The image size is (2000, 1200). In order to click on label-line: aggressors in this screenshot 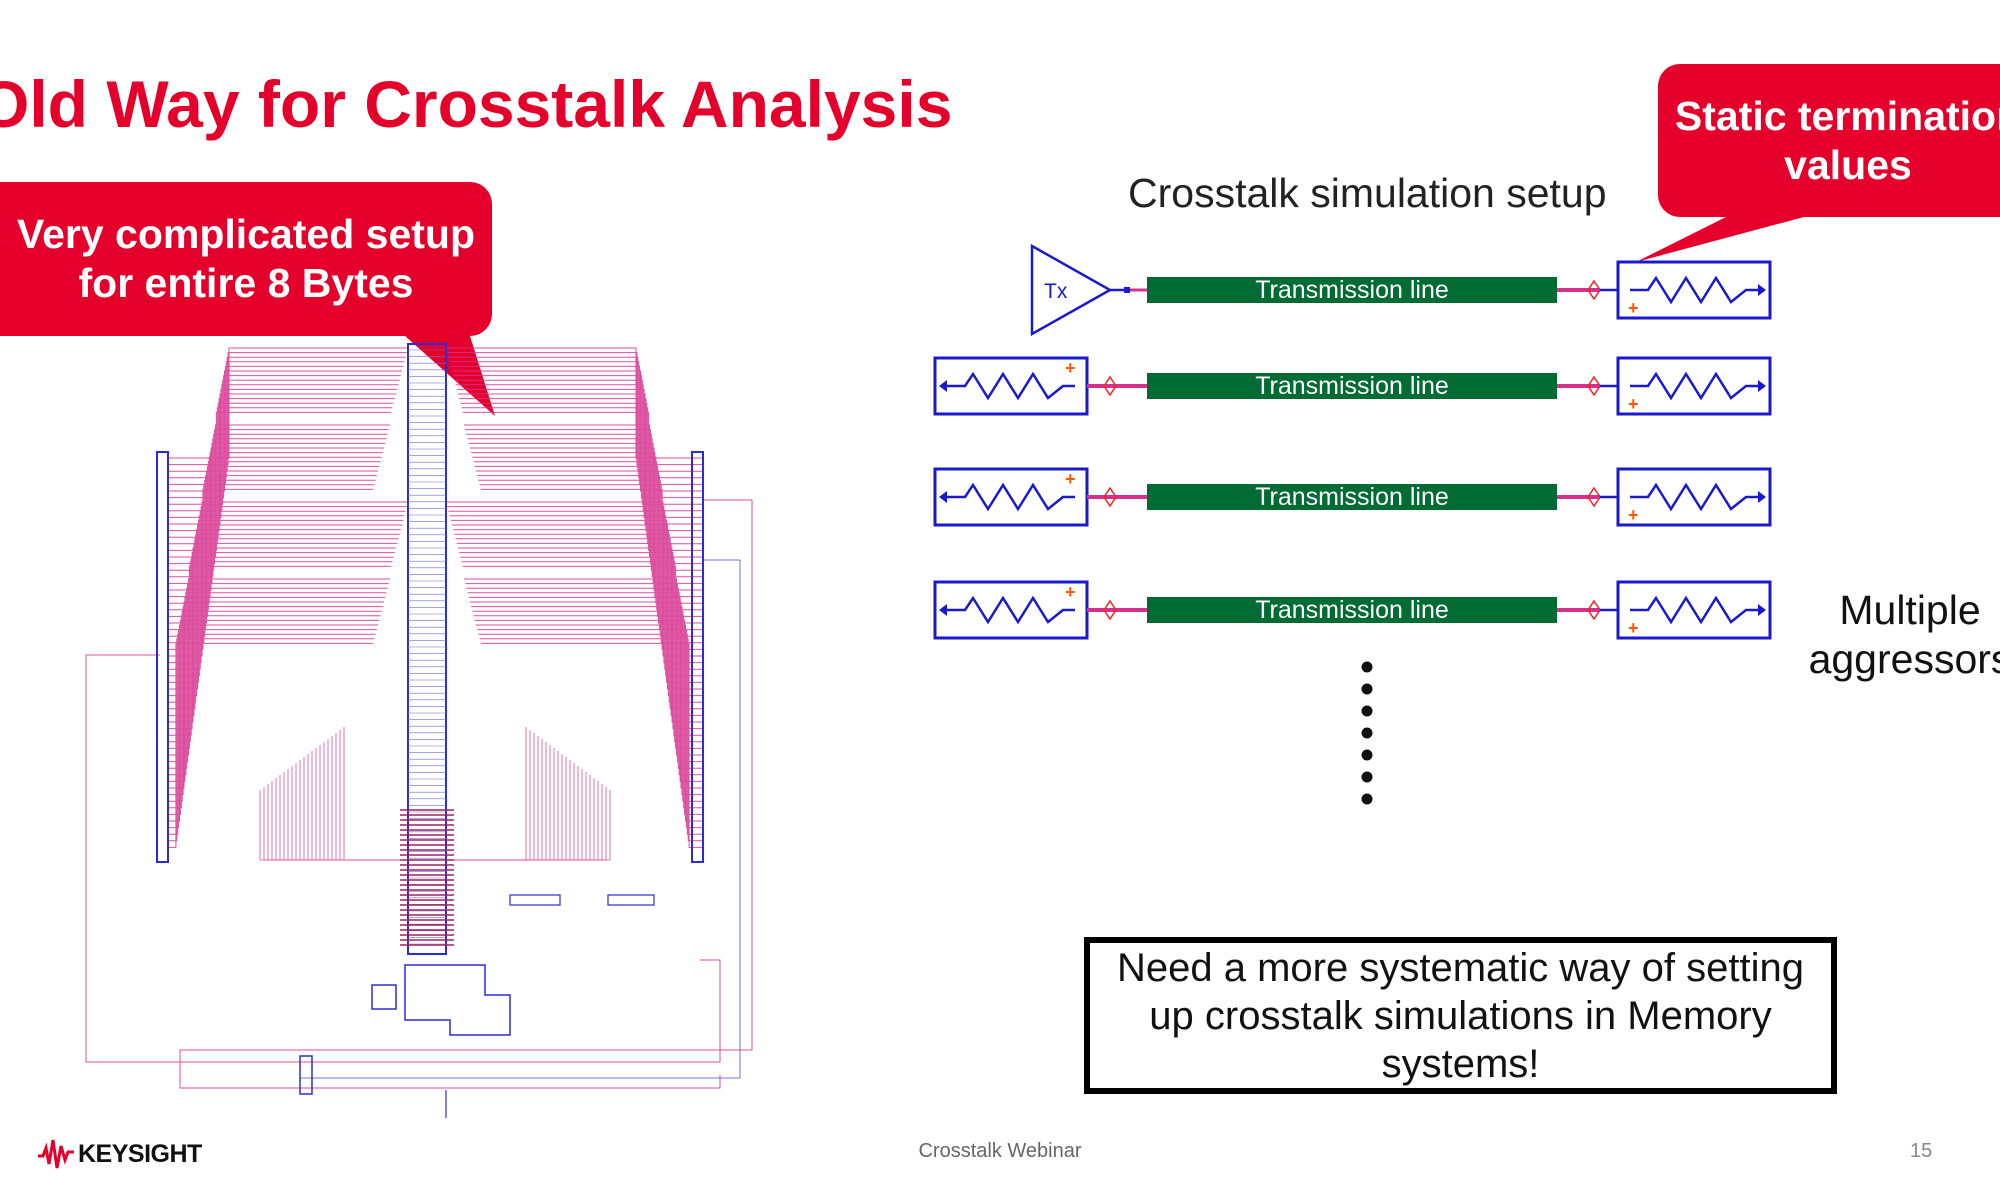, I will do `click(1904, 659)`.